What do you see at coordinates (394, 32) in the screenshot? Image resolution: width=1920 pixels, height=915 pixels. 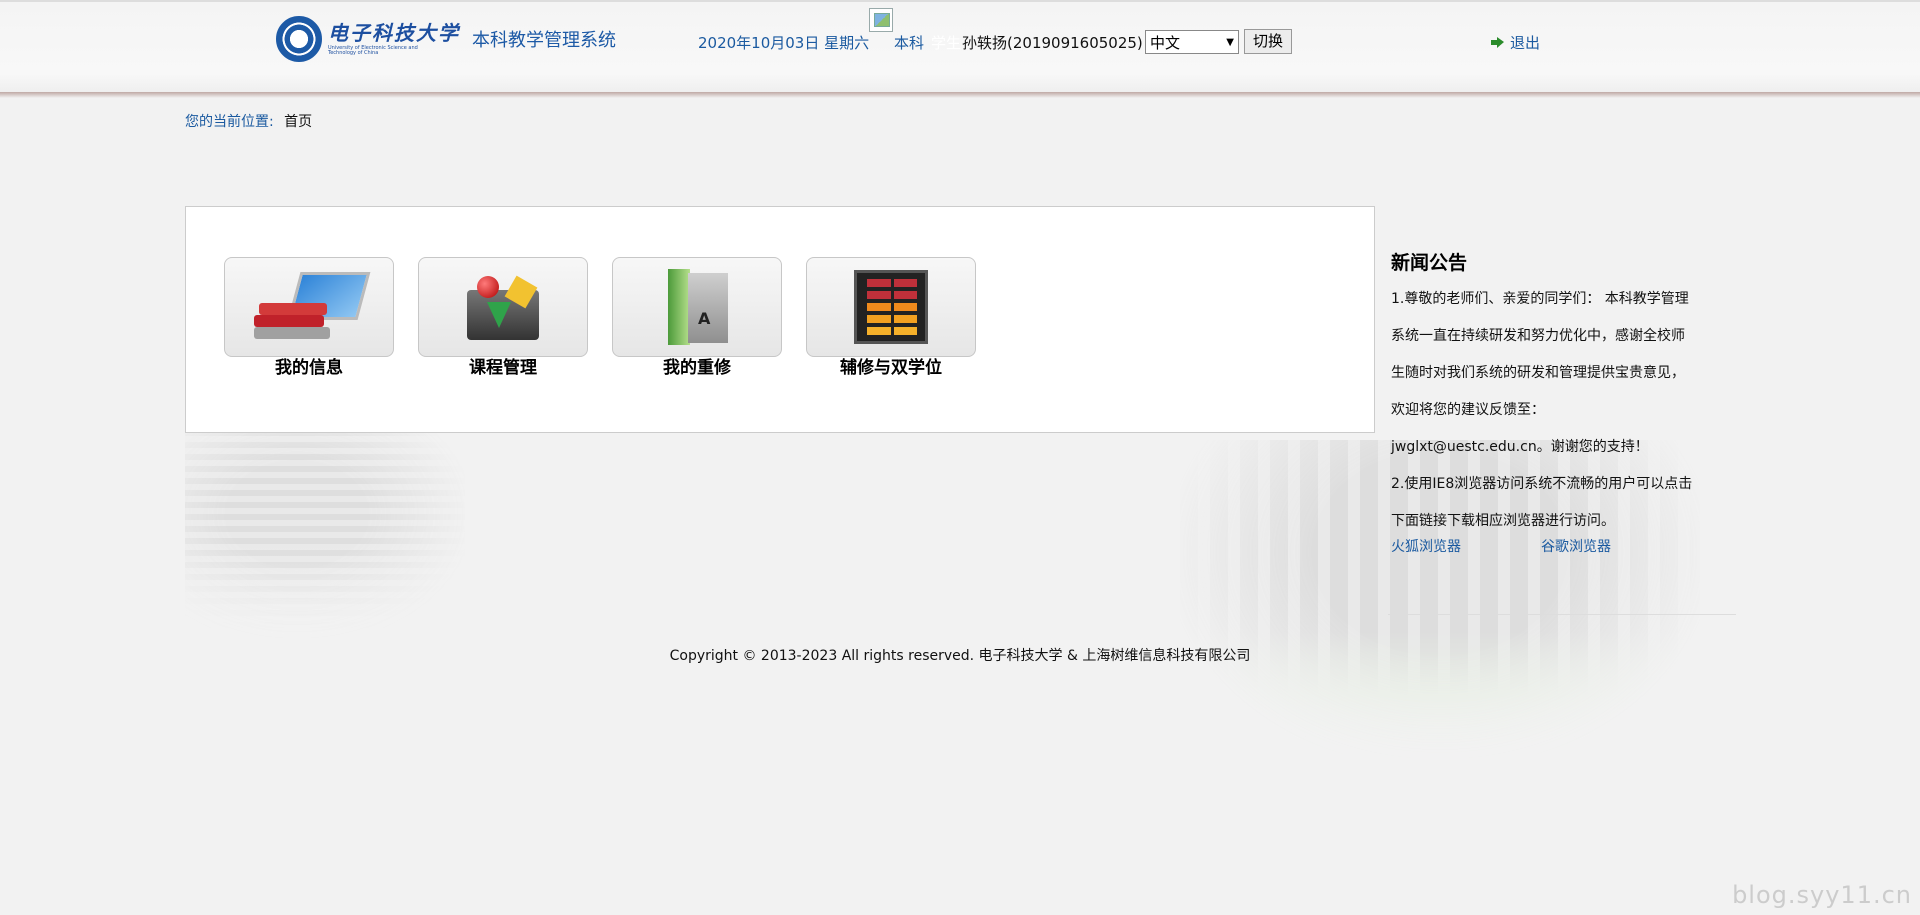 I see `logo-cn: 电子科技大学` at bounding box center [394, 32].